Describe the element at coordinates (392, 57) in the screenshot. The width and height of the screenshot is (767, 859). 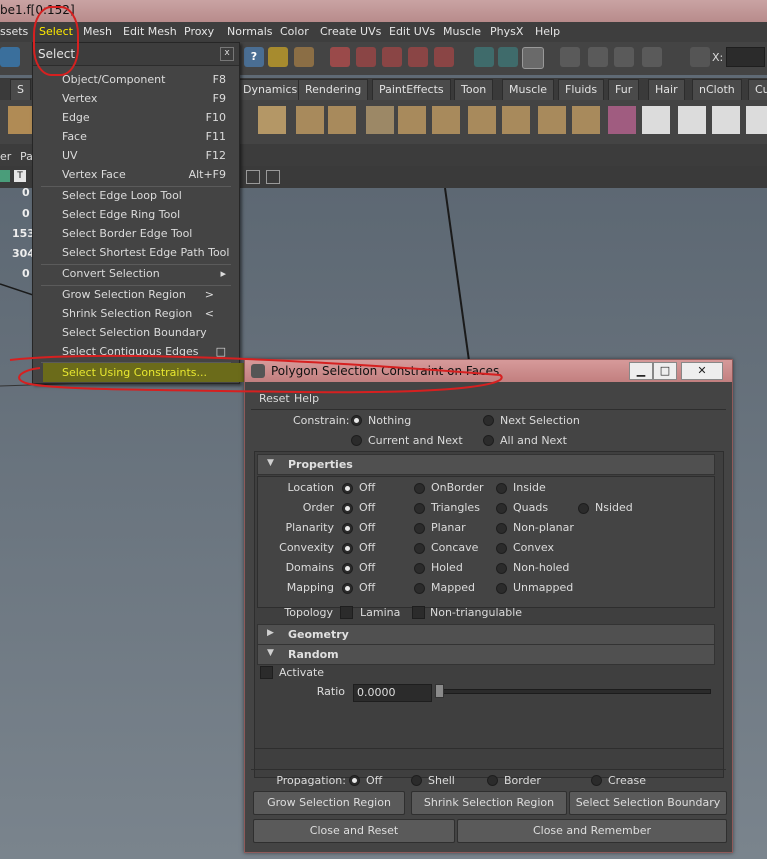
I see `snap-point-icon` at that location.